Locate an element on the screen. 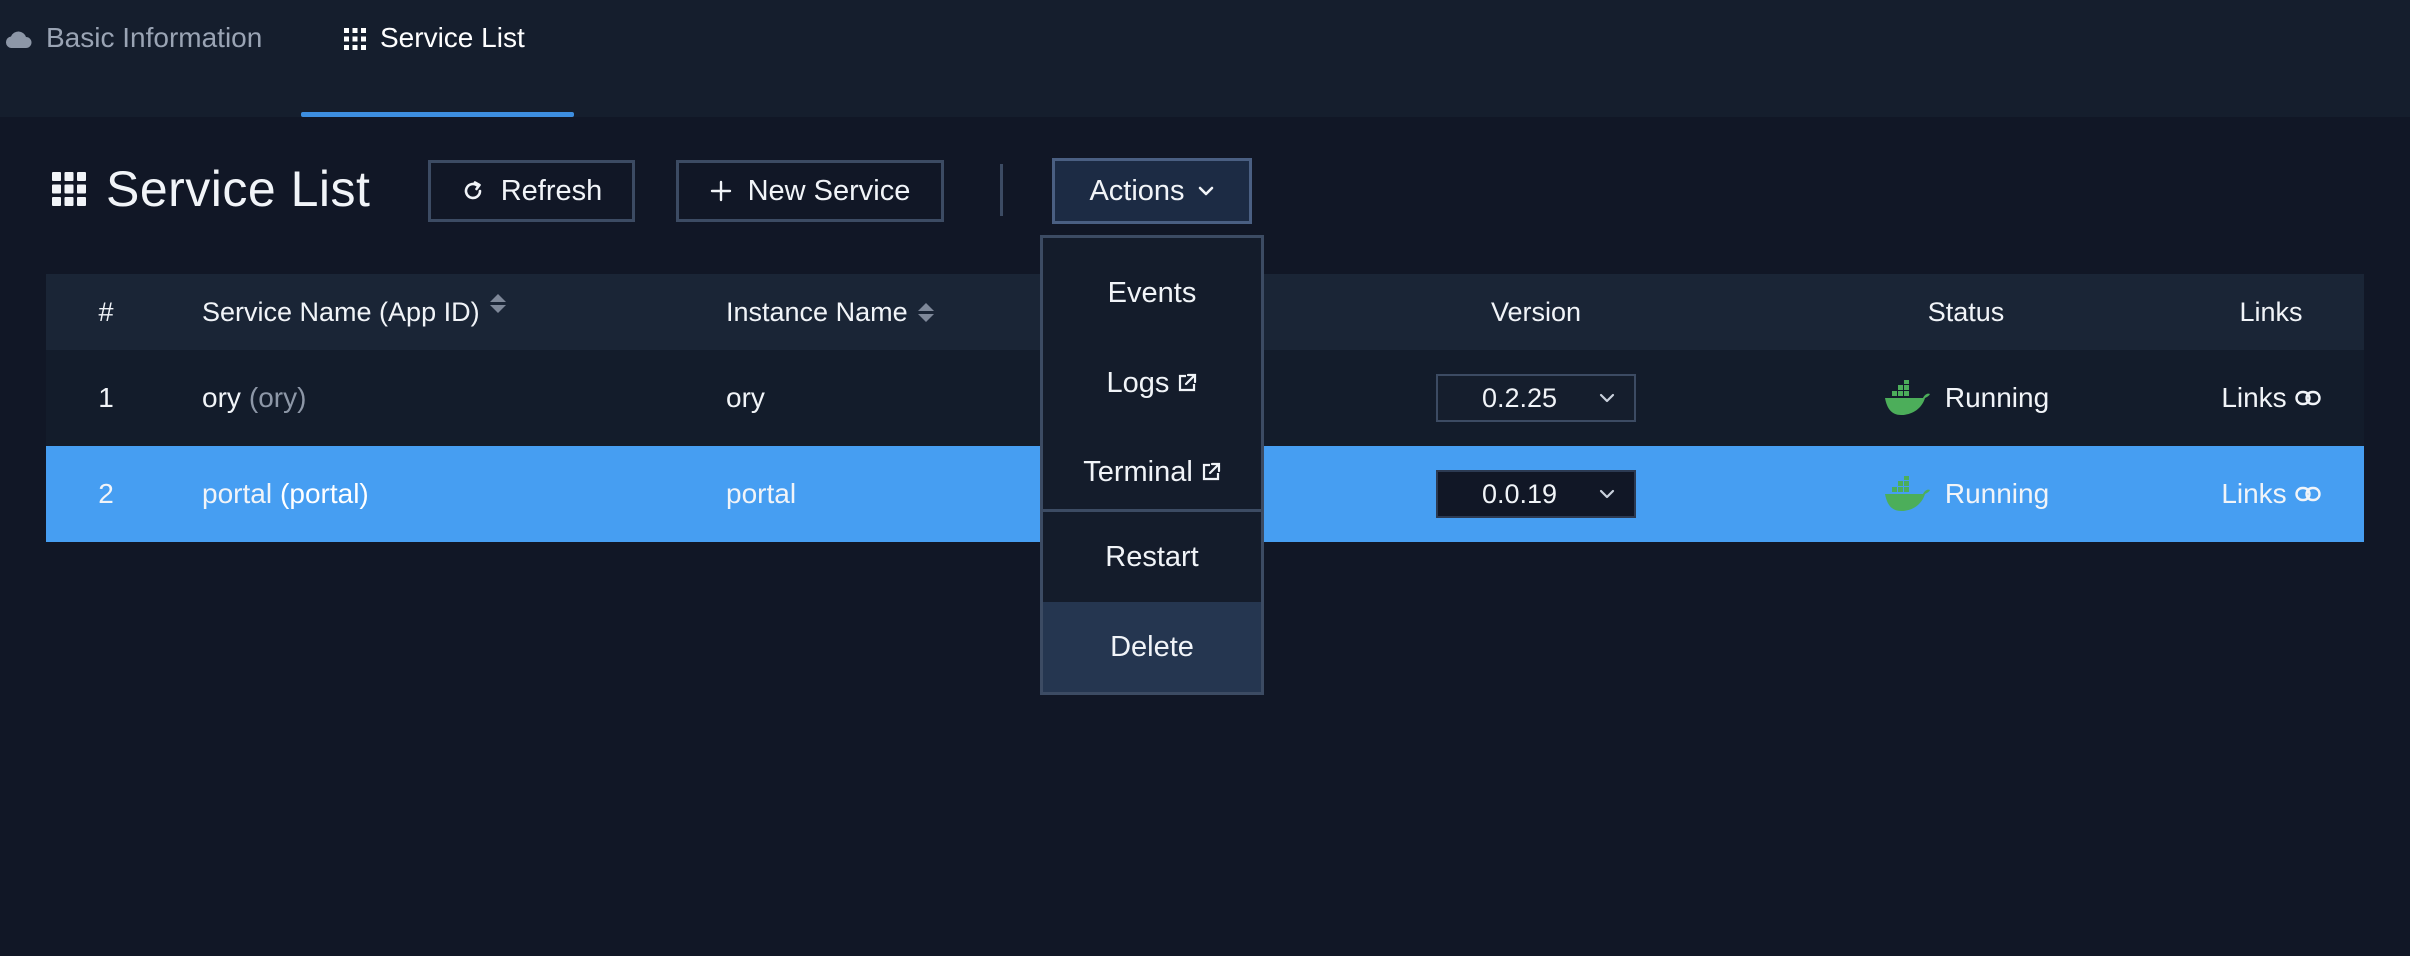 Image resolution: width=2410 pixels, height=956 pixels. column-header-service-name: Service Name (App ID) is located at coordinates (354, 312).